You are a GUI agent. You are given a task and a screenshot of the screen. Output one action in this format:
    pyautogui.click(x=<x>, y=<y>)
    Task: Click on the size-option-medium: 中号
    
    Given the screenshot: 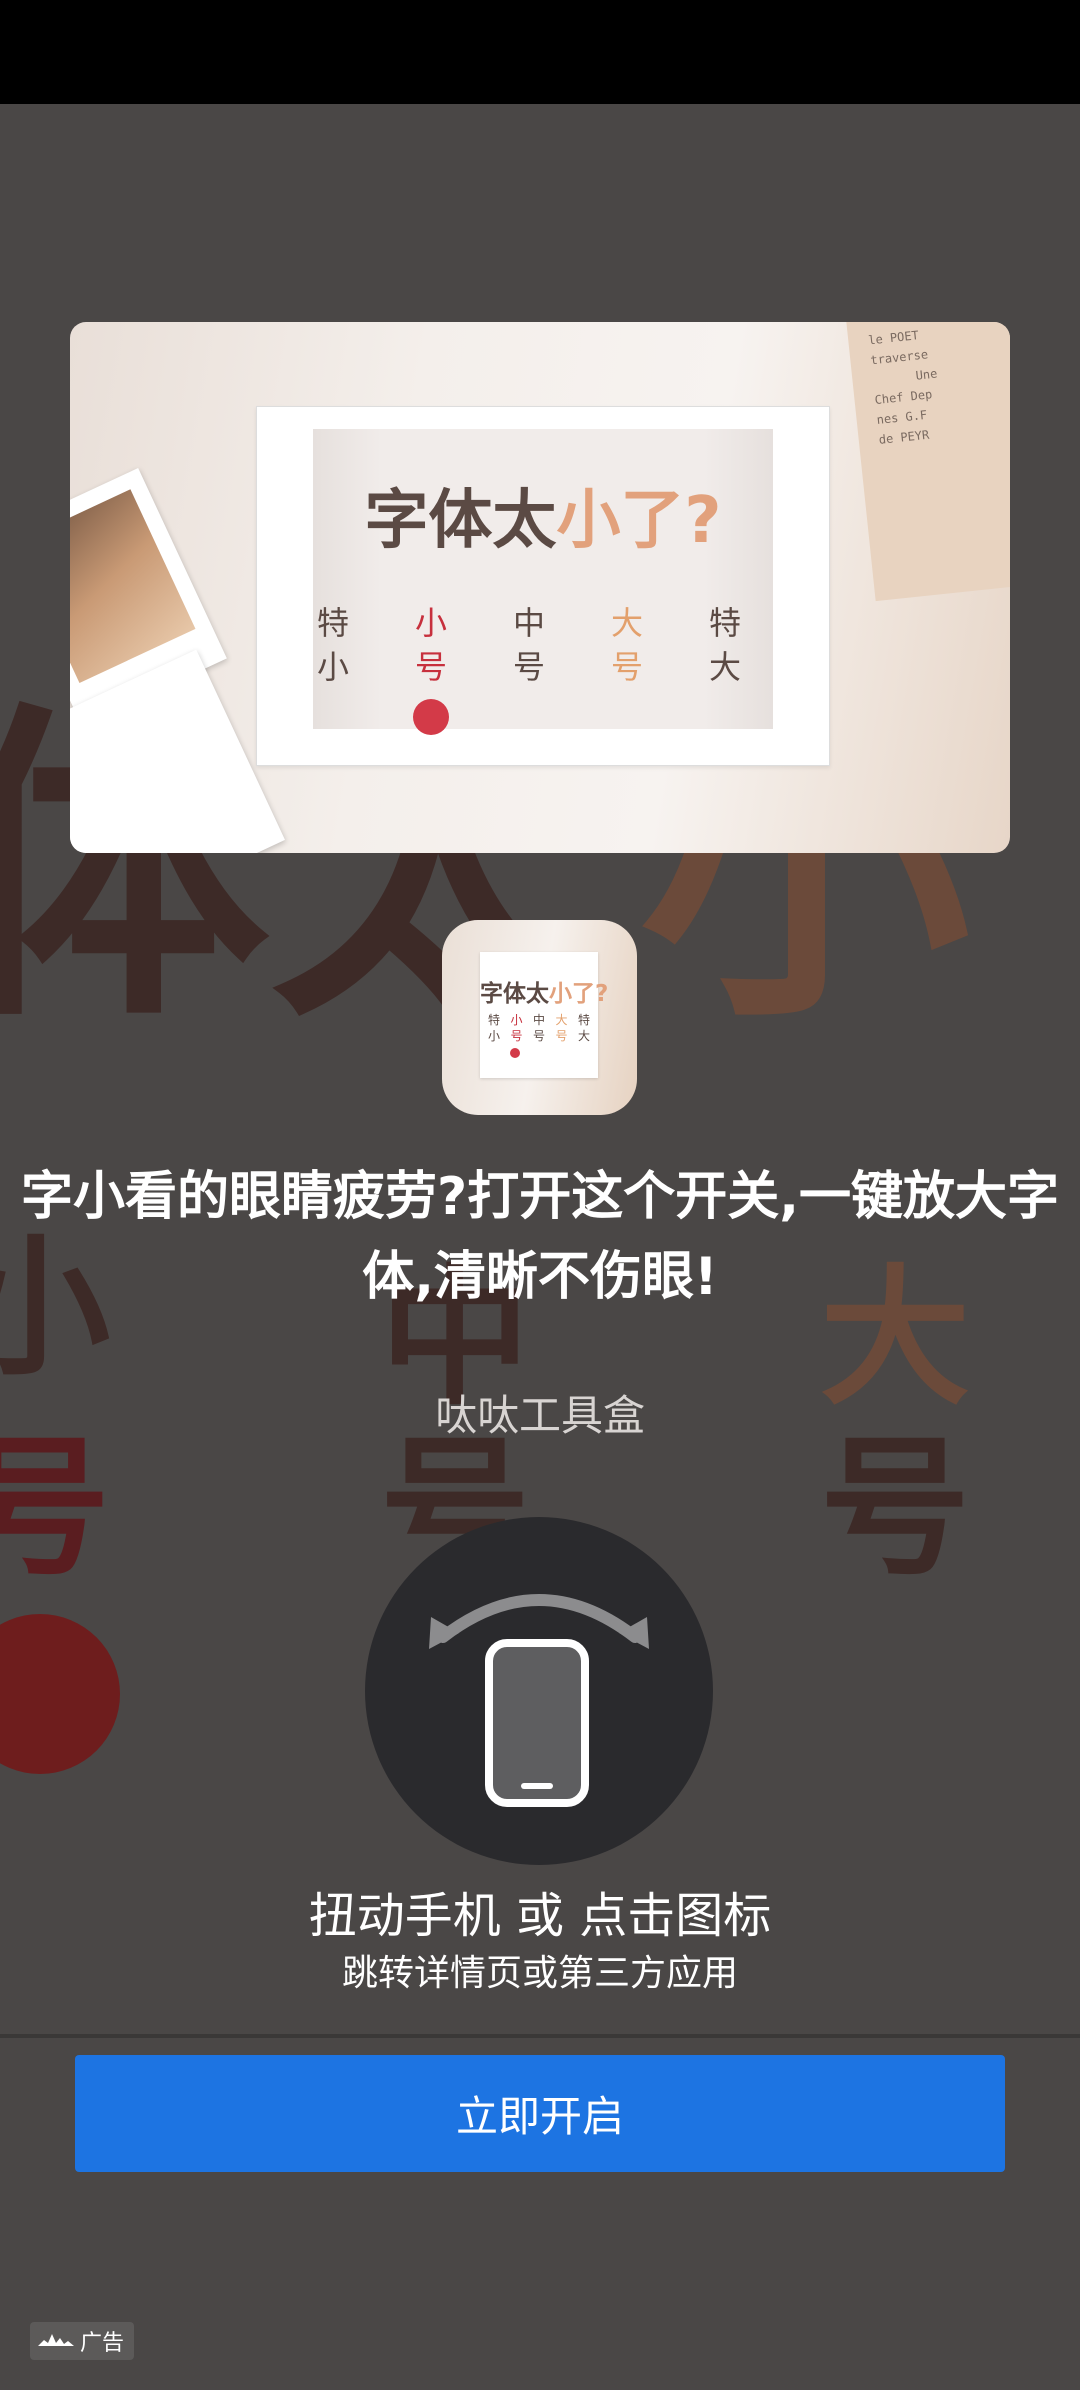 What is the action you would take?
    pyautogui.click(x=528, y=645)
    